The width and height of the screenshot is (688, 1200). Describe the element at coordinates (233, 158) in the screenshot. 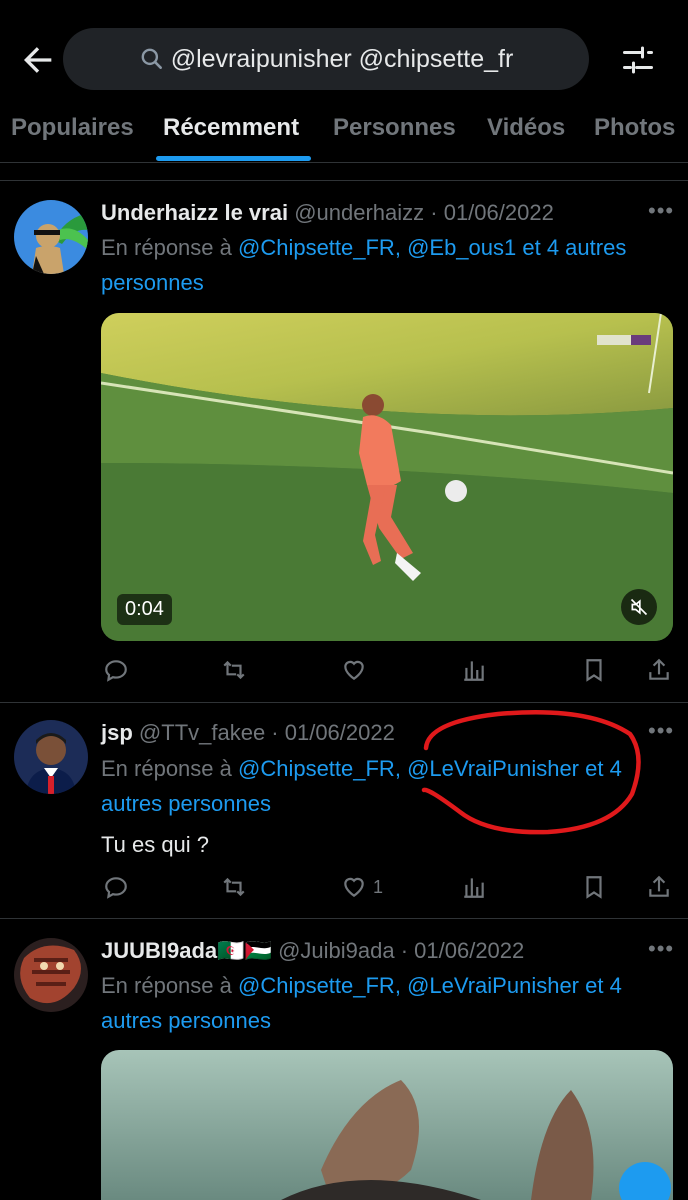

I see `active-tab-indicator` at that location.